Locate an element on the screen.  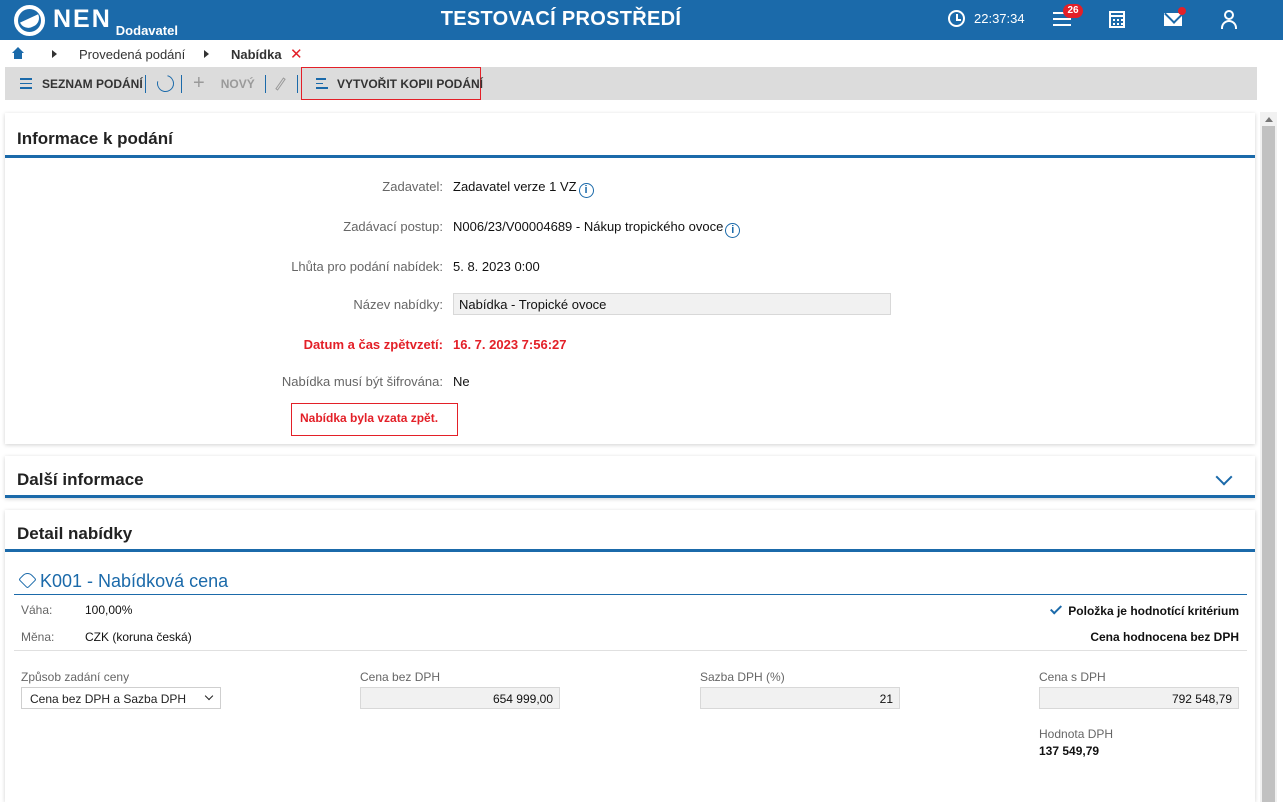
price-mode-label: Způsob zadání ceny is located at coordinates (75, 677).